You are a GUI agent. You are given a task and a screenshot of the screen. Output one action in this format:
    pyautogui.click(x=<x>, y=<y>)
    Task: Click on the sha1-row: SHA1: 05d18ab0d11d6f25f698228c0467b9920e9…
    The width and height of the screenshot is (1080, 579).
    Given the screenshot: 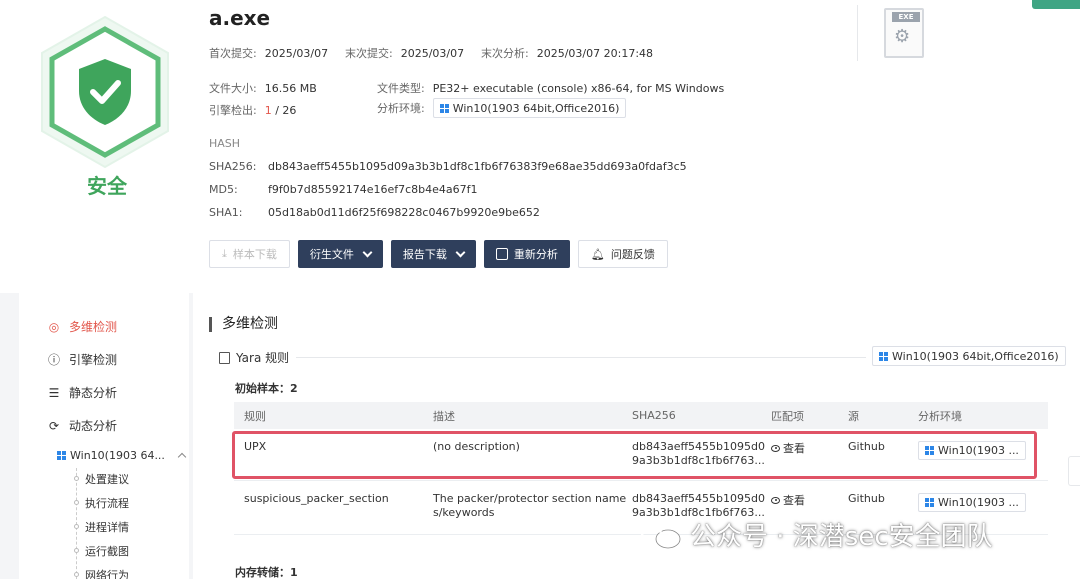 What is the action you would take?
    pyautogui.click(x=374, y=212)
    